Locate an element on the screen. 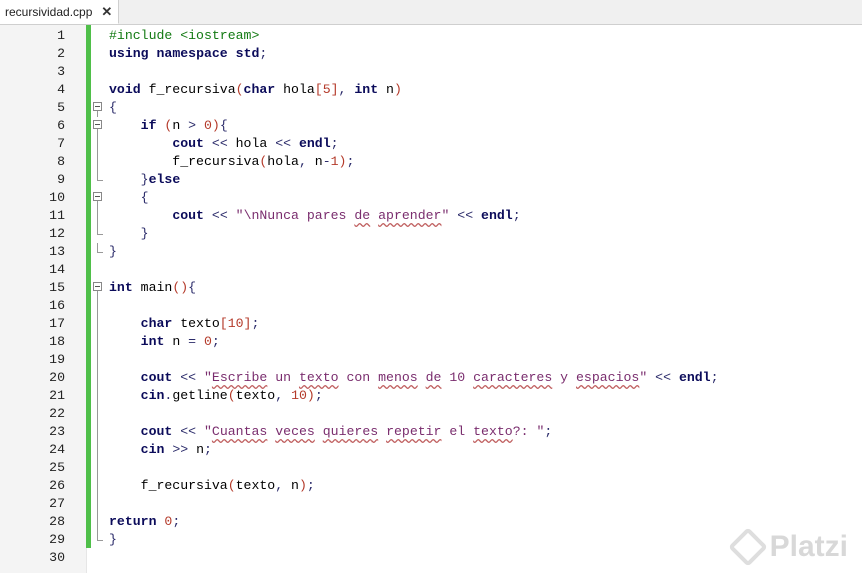 The image size is (862, 573). line-number: 4 is located at coordinates (61, 89).